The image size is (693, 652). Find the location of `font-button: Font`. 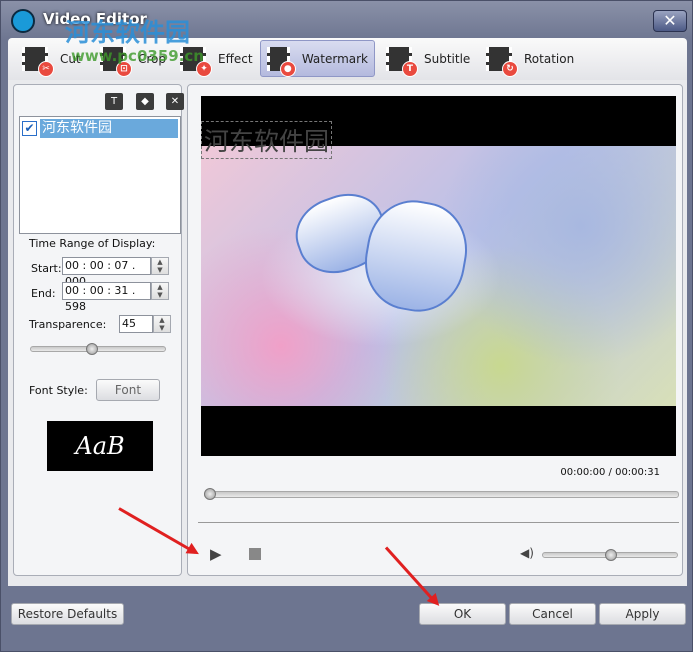

font-button: Font is located at coordinates (128, 390).